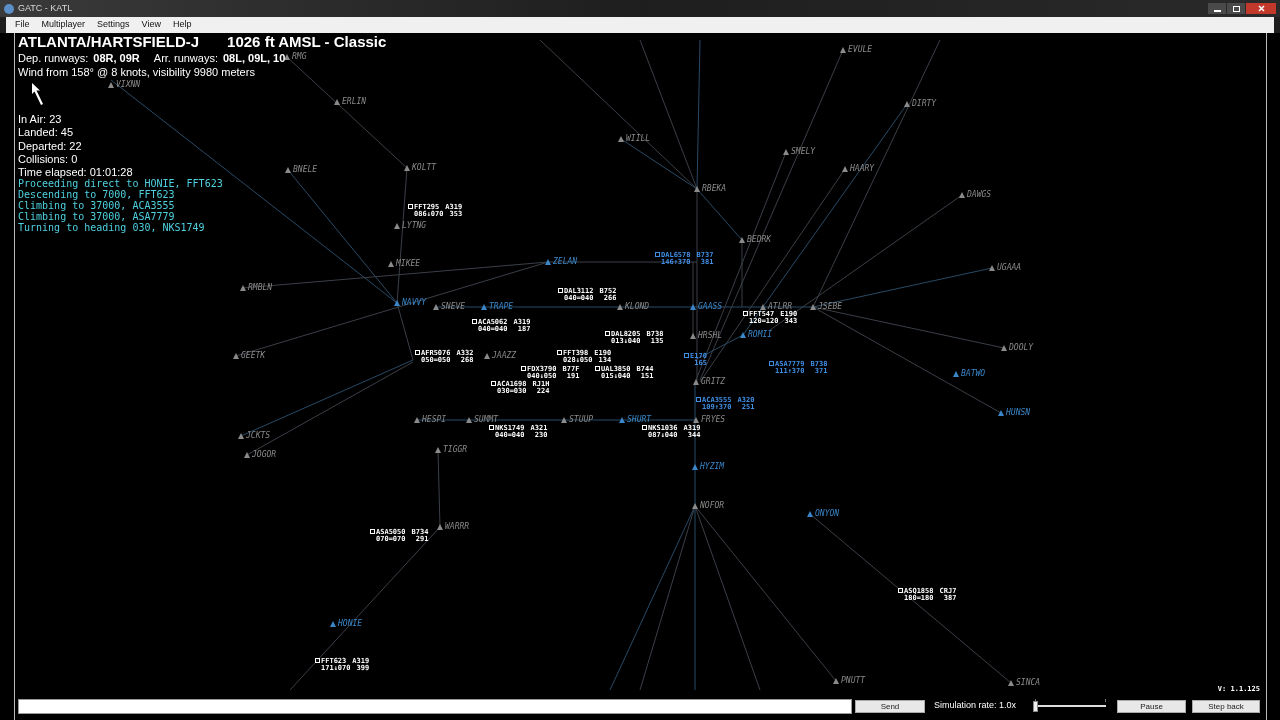  I want to click on waypoint-label: RMG, so click(299, 56).